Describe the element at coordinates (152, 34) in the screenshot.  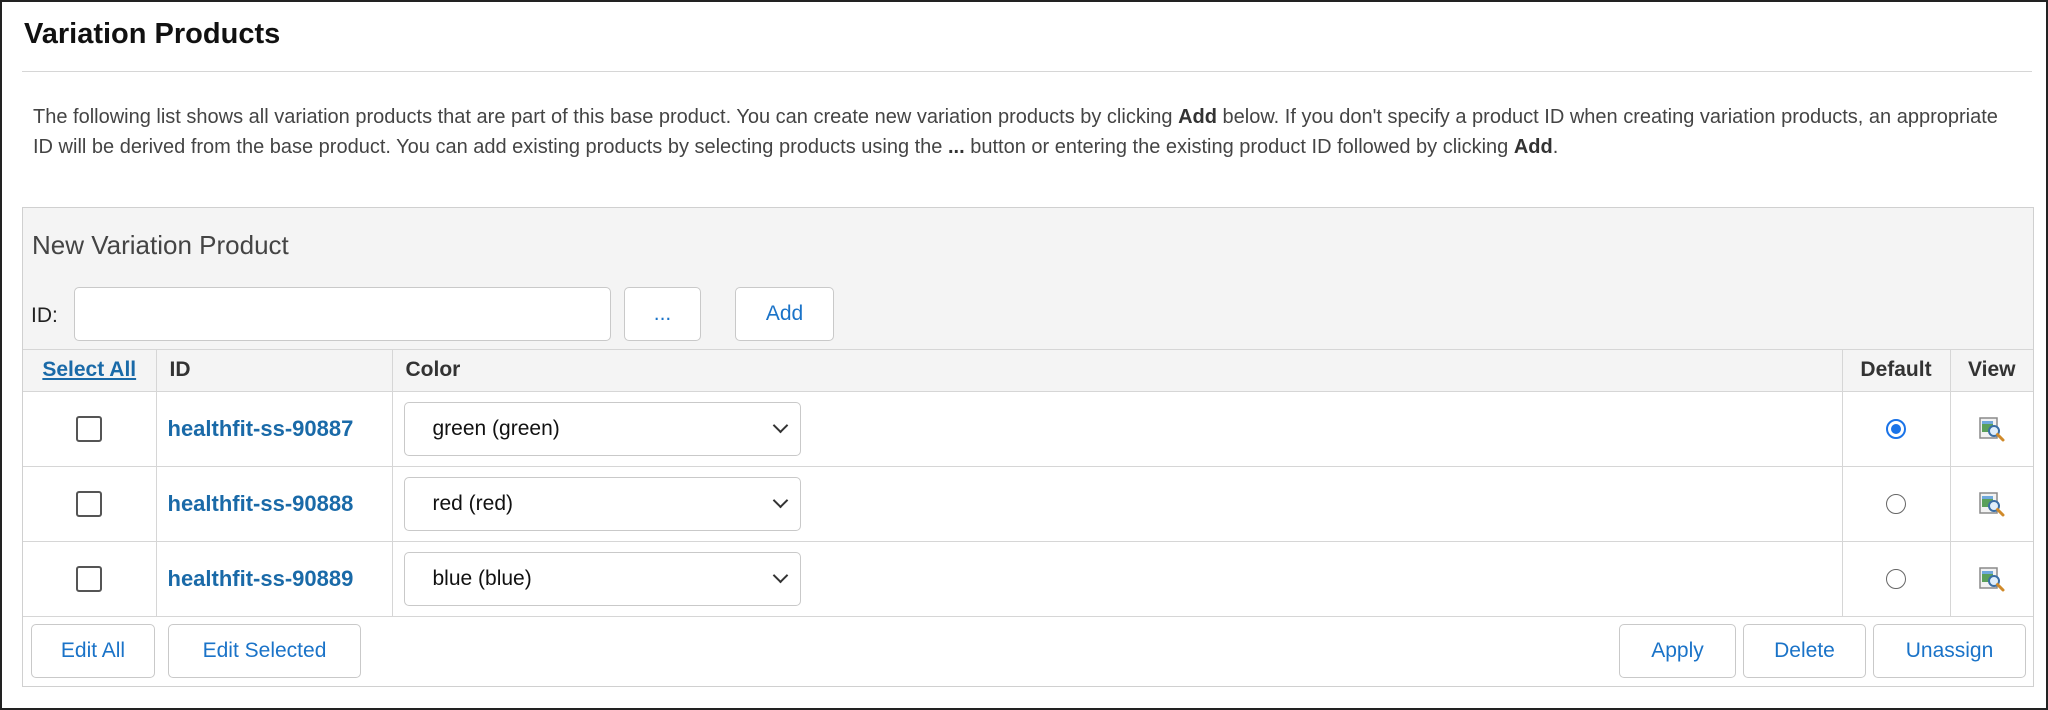
I see `page-title: Variation Products` at that location.